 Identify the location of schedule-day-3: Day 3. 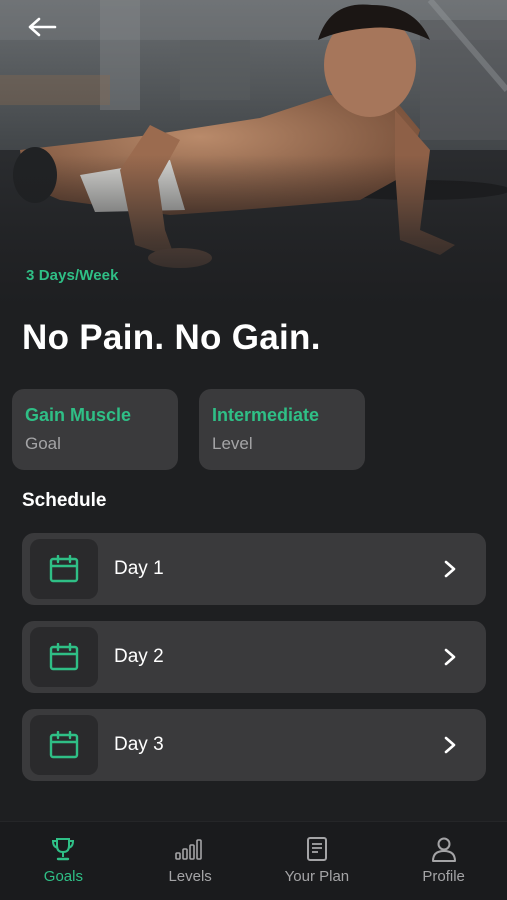
(254, 745).